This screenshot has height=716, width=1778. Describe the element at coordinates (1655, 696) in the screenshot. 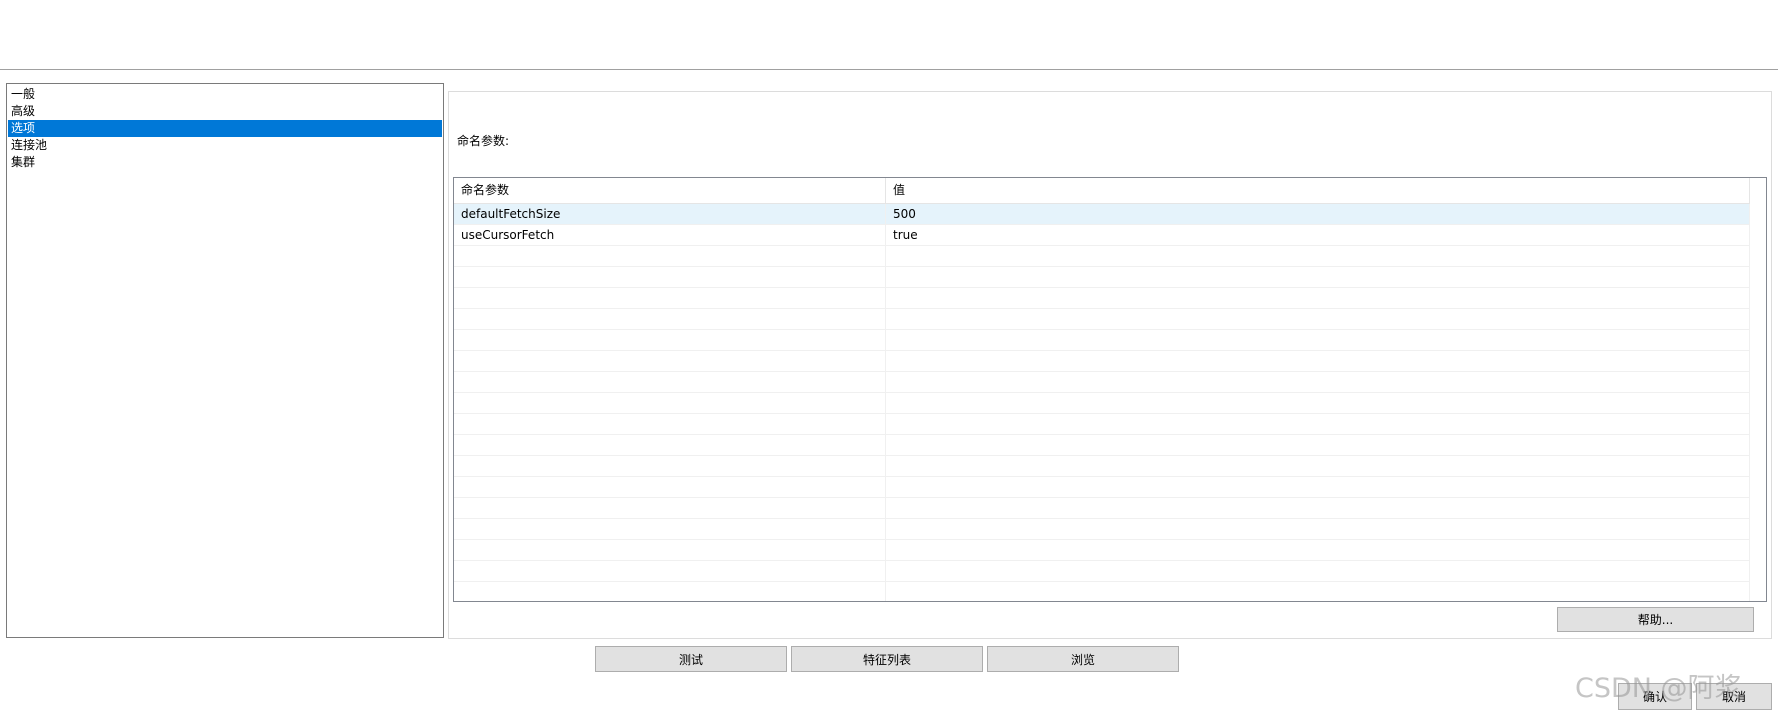

I see `ok-button: 确认` at that location.